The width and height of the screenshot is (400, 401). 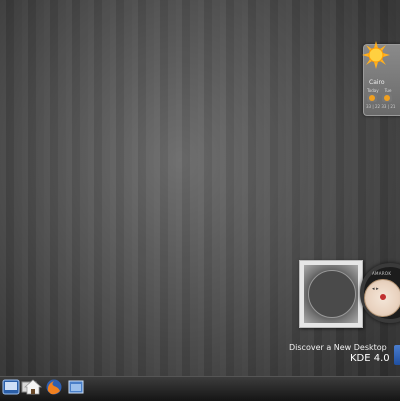 I want to click on weather-days: Today Tue, so click(x=379, y=90).